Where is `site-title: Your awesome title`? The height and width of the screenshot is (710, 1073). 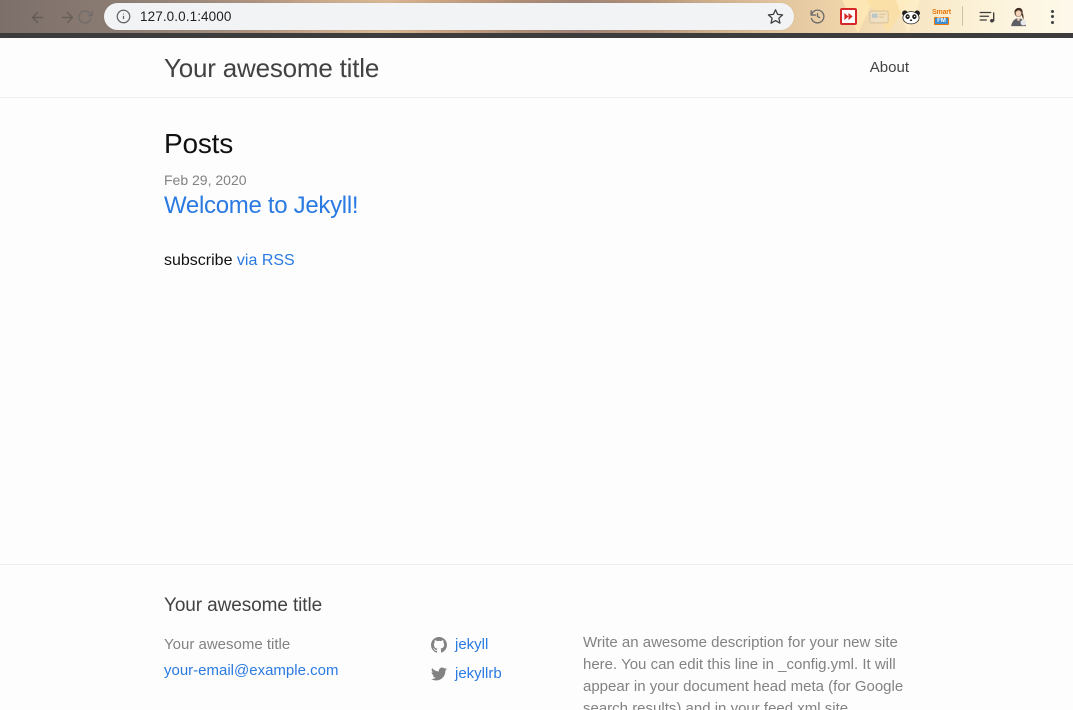
site-title: Your awesome title is located at coordinates (271, 68).